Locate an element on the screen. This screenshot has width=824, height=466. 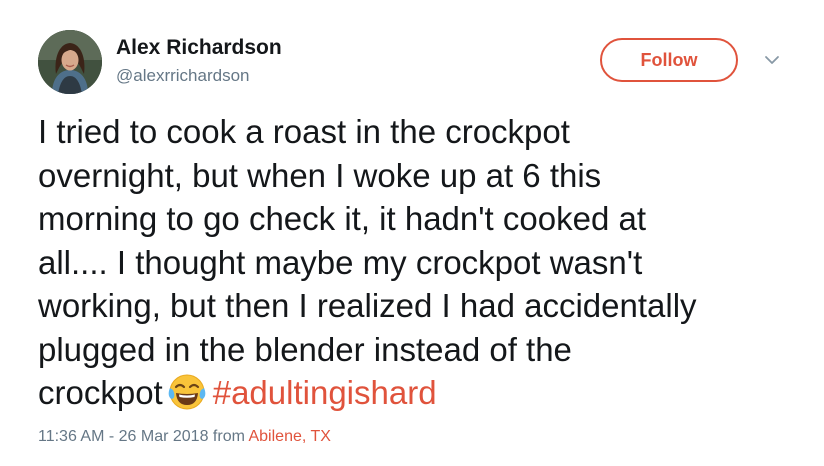
location-link: Abilene, TX is located at coordinates (289, 436).